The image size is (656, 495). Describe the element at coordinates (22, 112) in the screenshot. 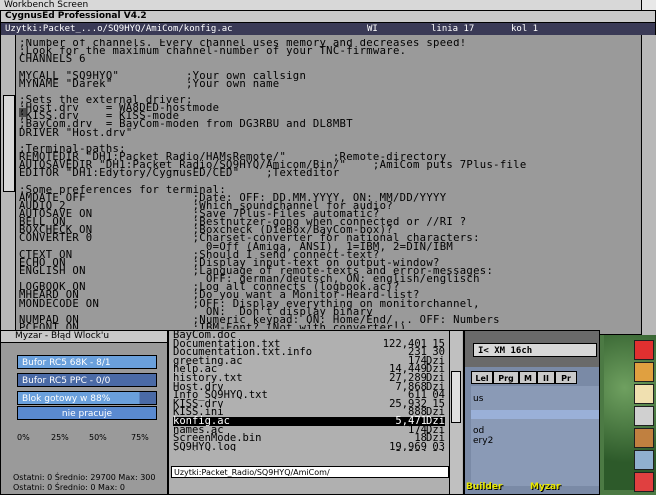

I see `text-cursor` at that location.